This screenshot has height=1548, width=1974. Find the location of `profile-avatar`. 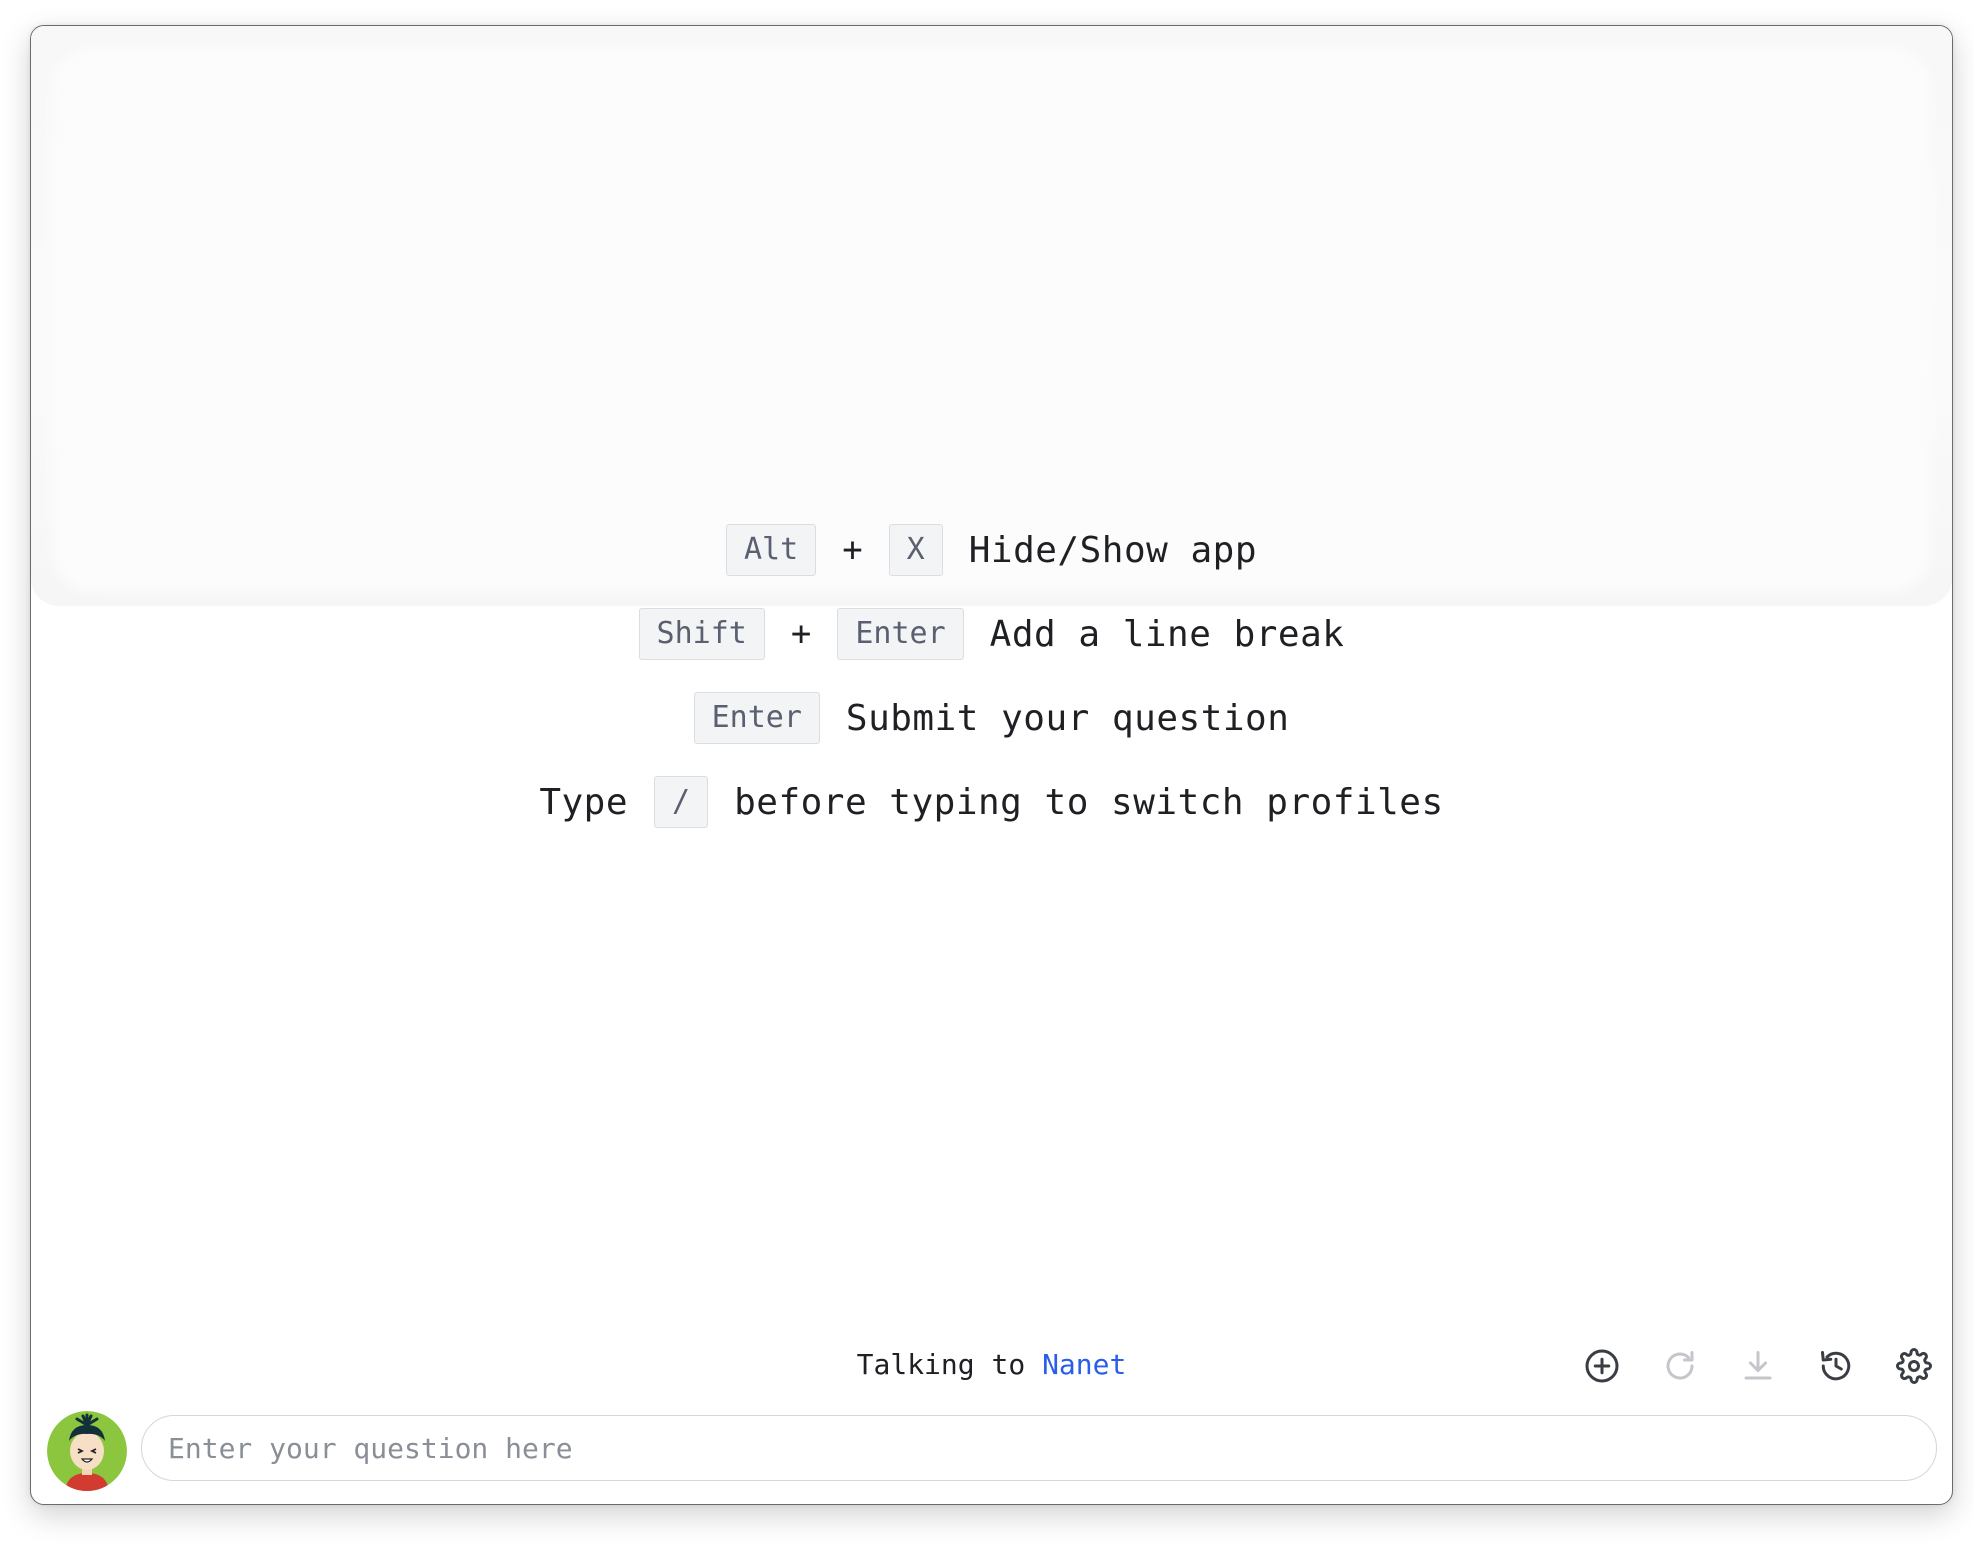

profile-avatar is located at coordinates (87, 1451).